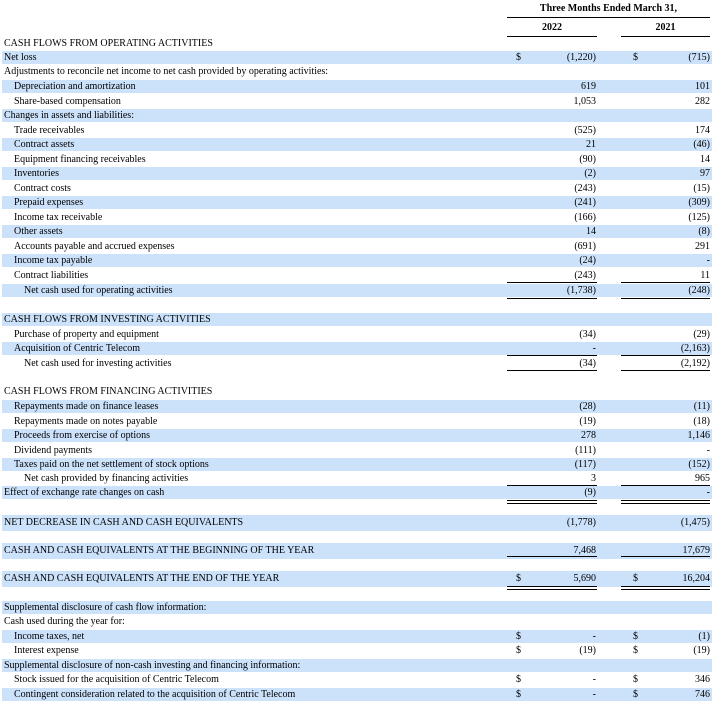  I want to click on table-row: Depreciation and amortization 619 101, so click(357, 86).